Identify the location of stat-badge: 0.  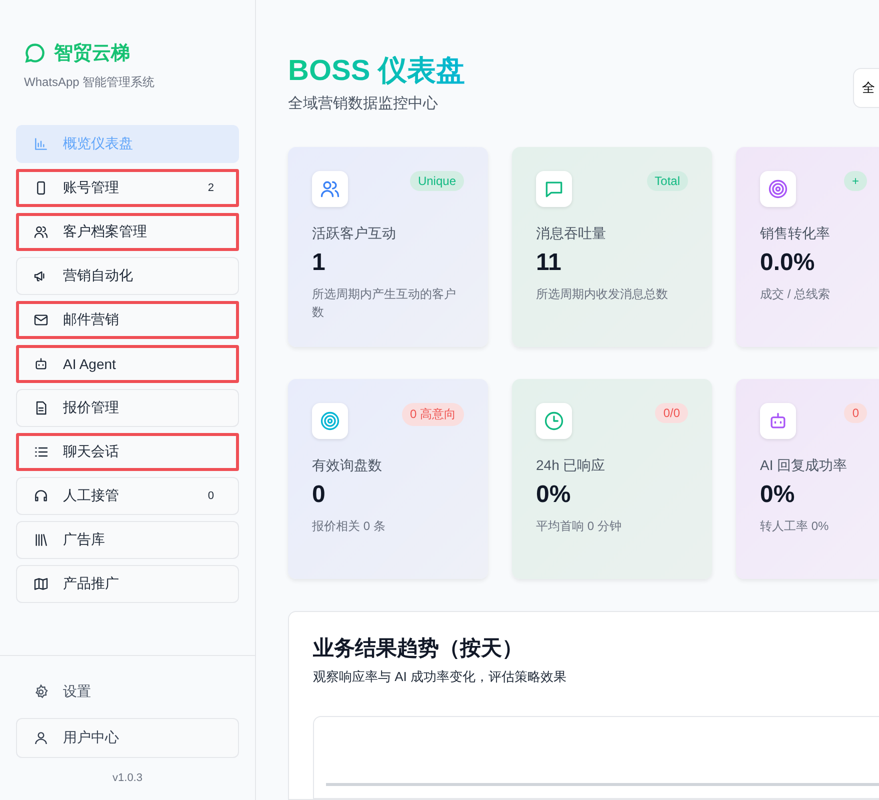
(855, 412).